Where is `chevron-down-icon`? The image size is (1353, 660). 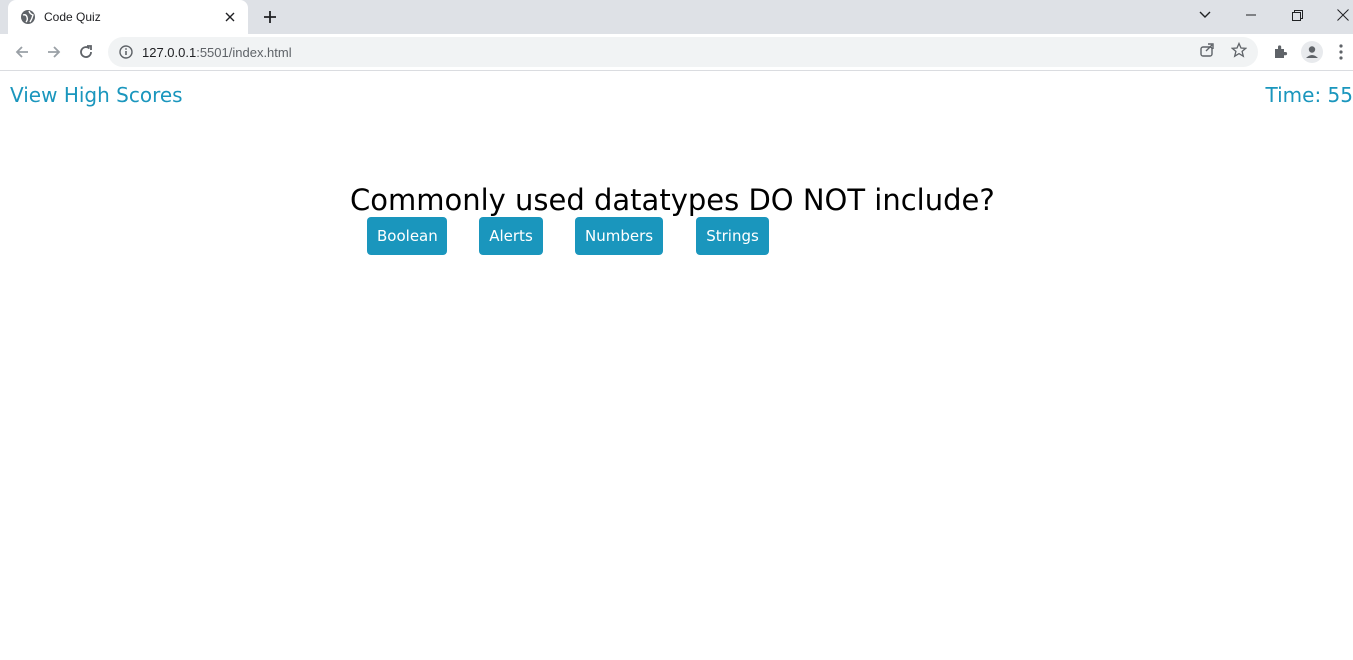
chevron-down-icon is located at coordinates (1205, 14).